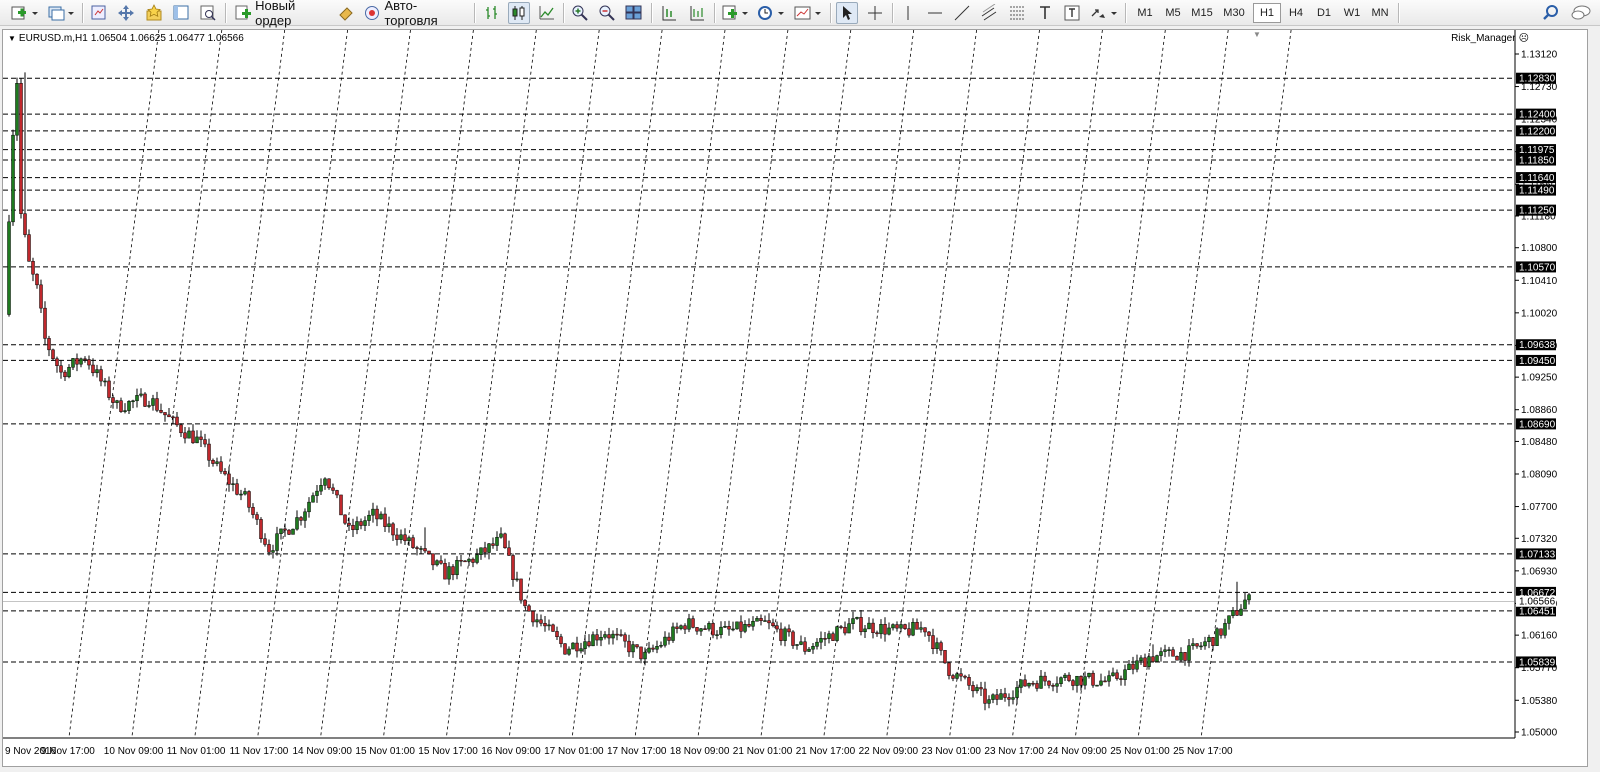 This screenshot has height=772, width=1600. Describe the element at coordinates (1257, 34) in the screenshot. I see `chart-shift-marker-icon: ▼` at that location.